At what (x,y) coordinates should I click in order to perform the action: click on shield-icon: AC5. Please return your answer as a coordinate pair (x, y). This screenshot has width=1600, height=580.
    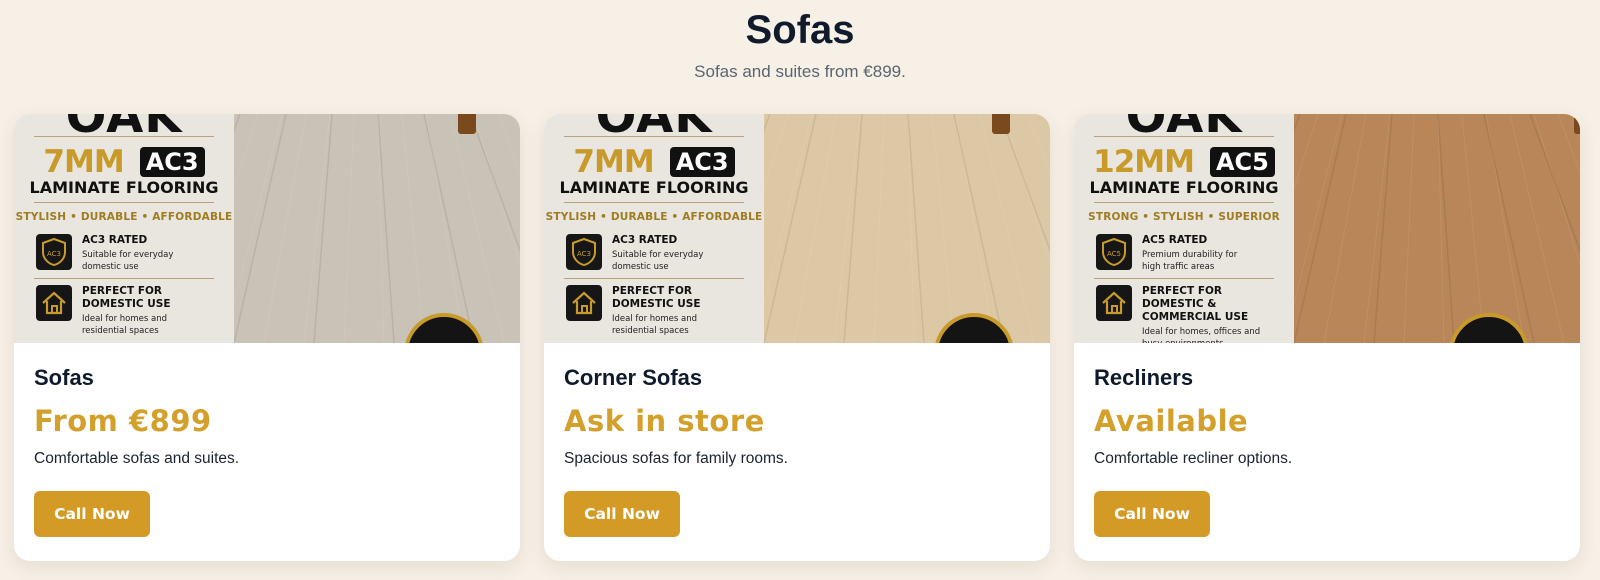
    Looking at the image, I should click on (1114, 252).